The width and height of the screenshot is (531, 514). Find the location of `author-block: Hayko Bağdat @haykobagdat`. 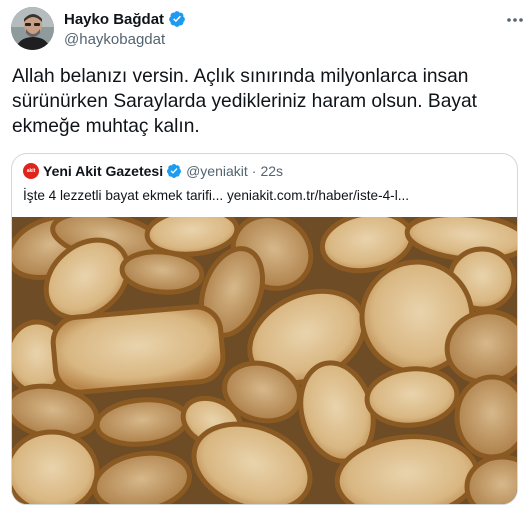

author-block: Hayko Bağdat @haykobagdat is located at coordinates (125, 28).